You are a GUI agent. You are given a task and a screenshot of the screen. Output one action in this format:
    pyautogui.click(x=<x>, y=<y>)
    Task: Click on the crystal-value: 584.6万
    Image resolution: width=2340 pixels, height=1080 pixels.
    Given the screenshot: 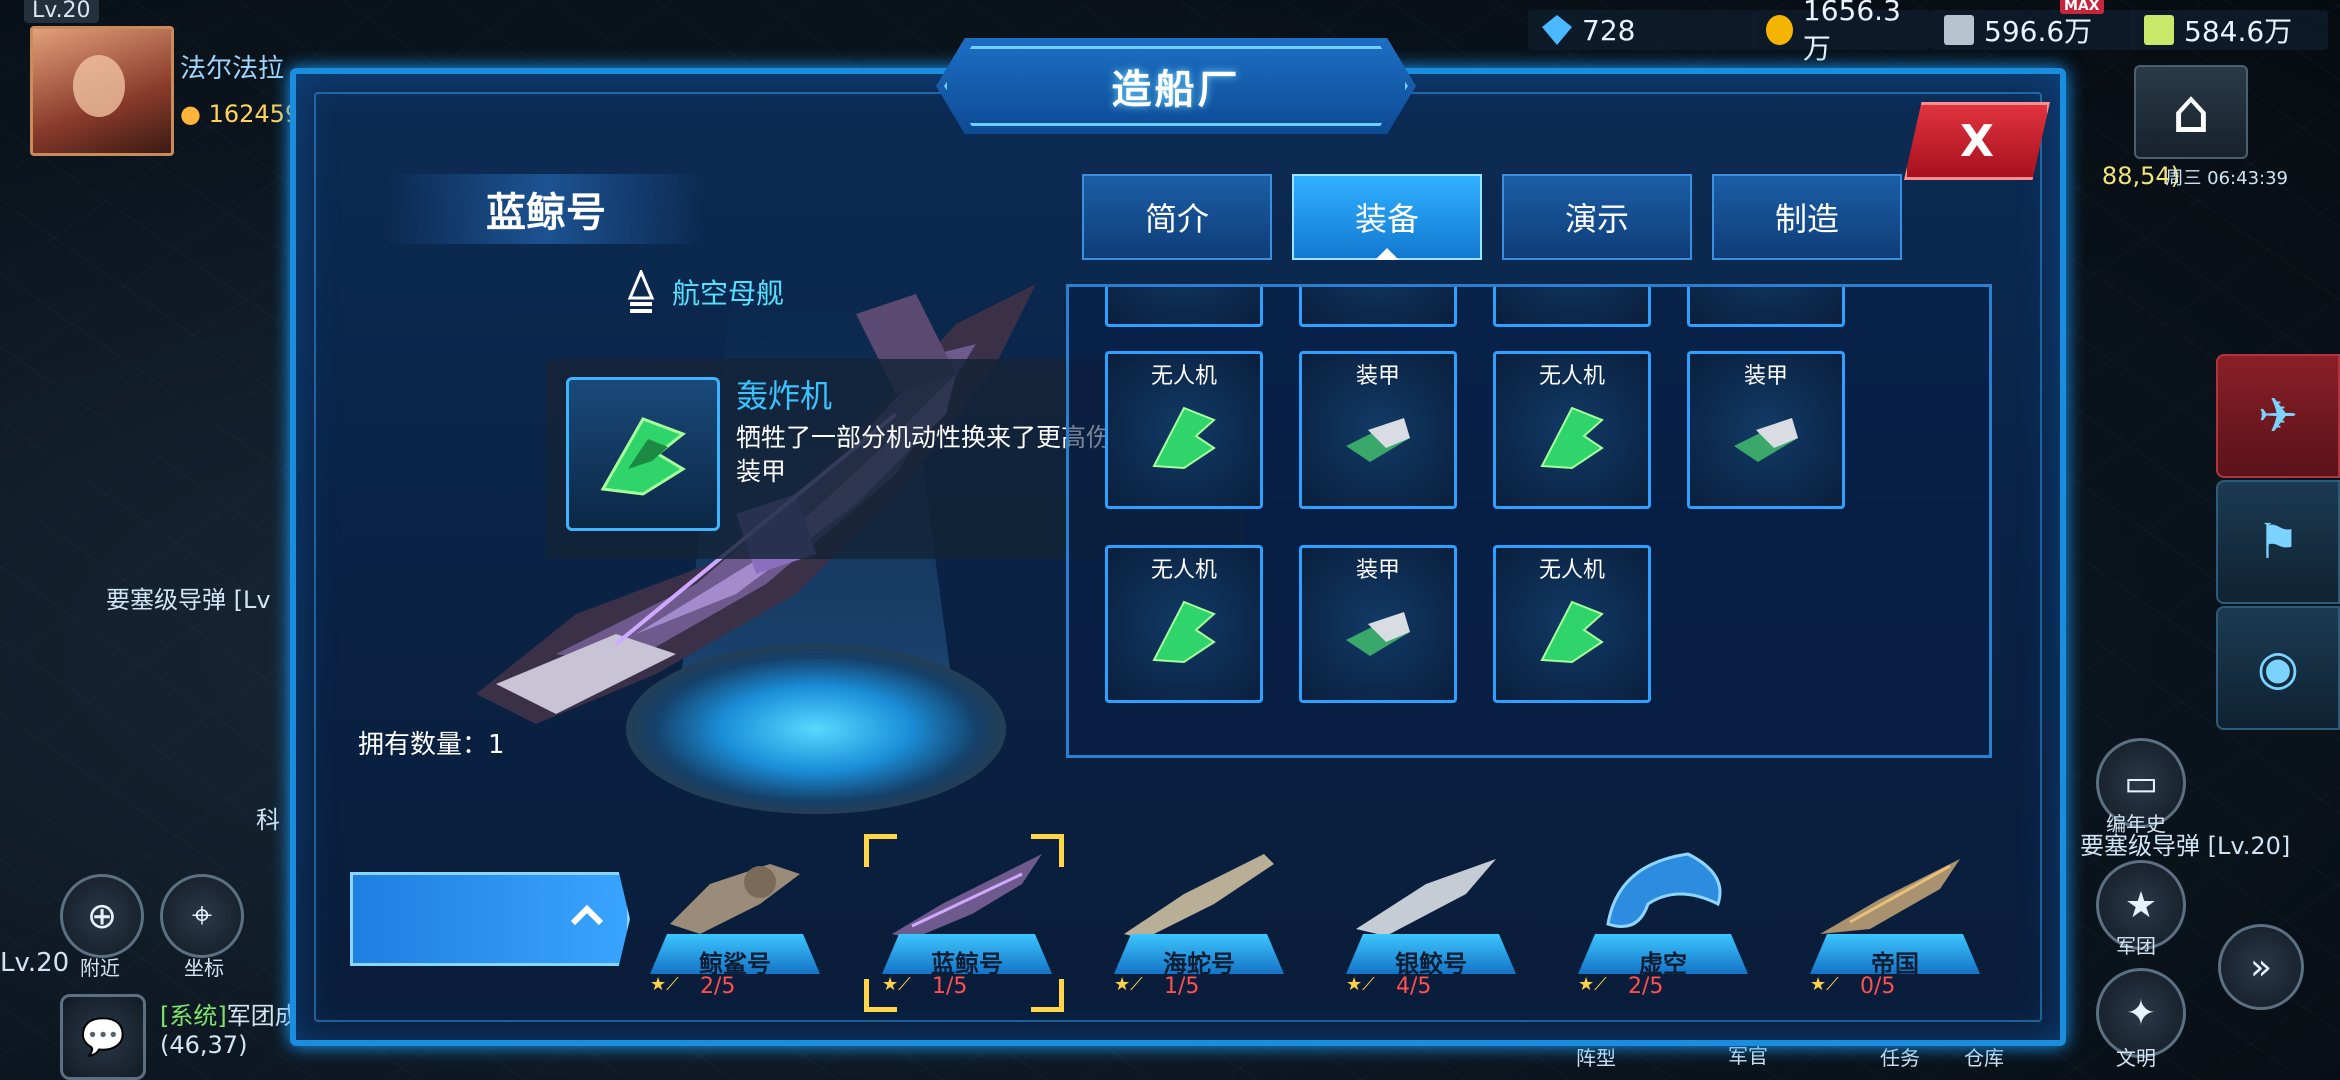 What is the action you would take?
    pyautogui.click(x=2238, y=31)
    